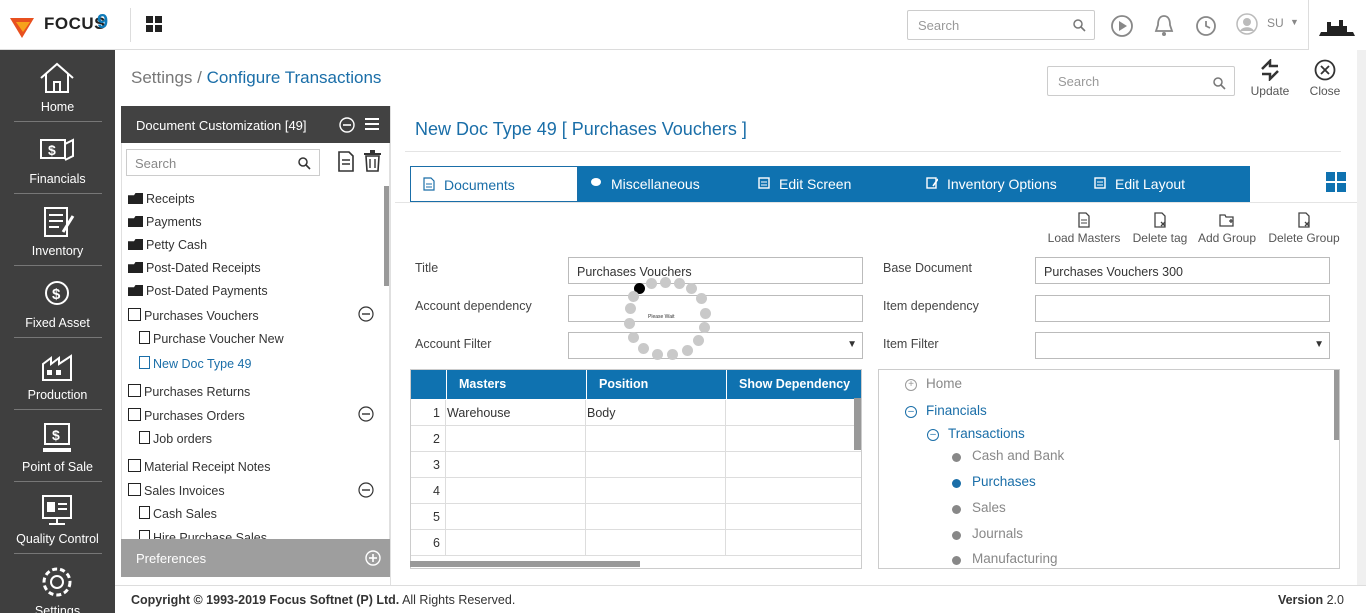 The width and height of the screenshot is (1366, 613). What do you see at coordinates (1001, 25) in the screenshot?
I see `global-search-input: Search` at bounding box center [1001, 25].